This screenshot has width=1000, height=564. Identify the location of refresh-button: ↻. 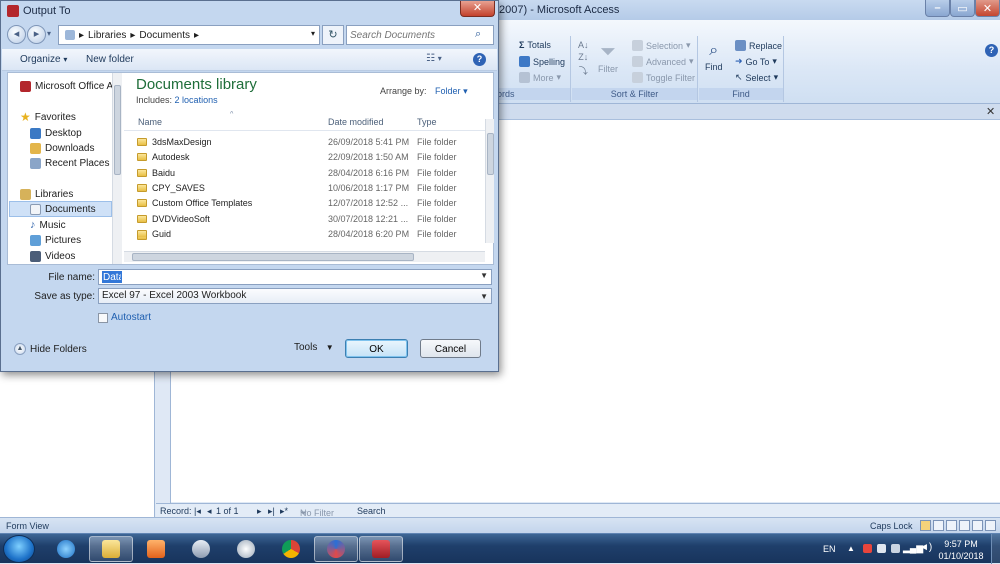
(333, 35).